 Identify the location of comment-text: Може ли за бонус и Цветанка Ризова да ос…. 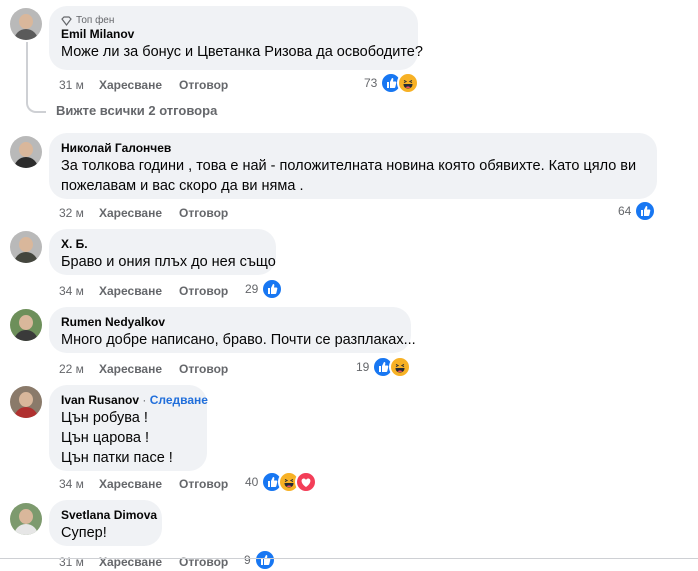
(242, 52).